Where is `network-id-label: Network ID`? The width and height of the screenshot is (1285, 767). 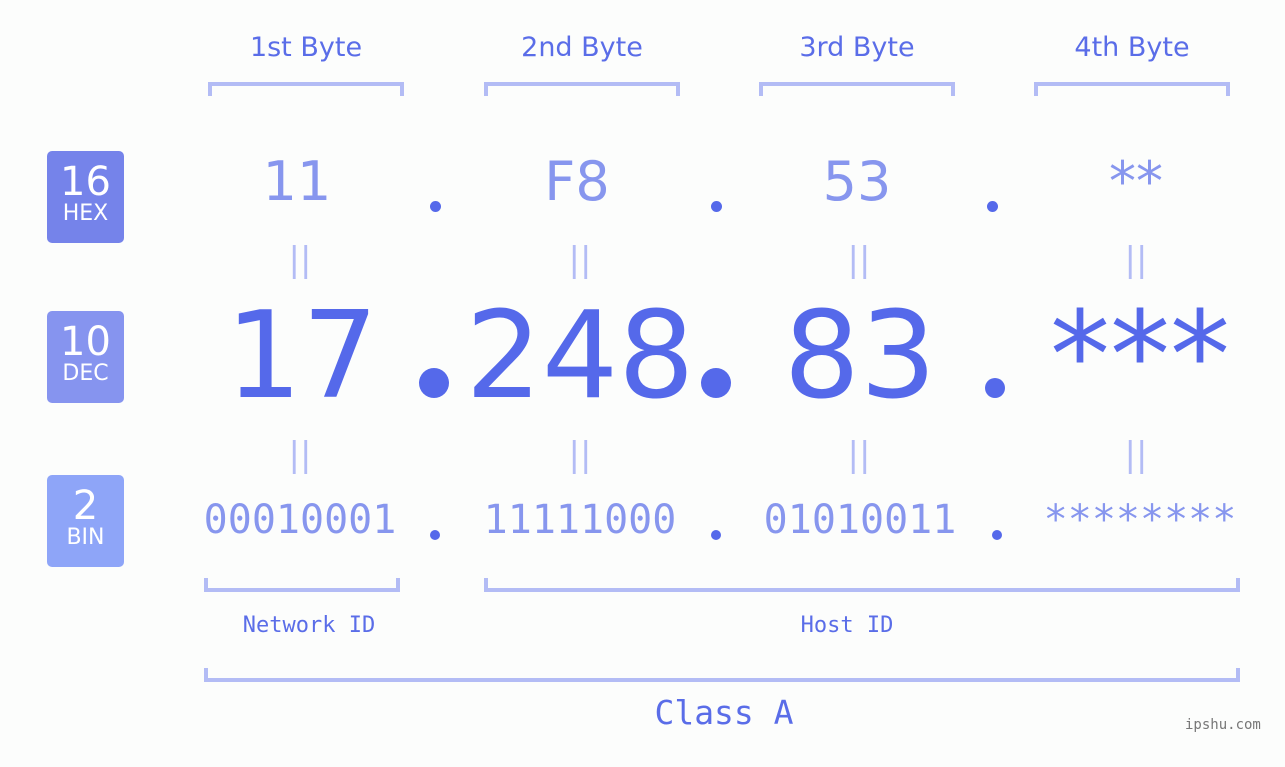
network-id-label: Network ID is located at coordinates (309, 625).